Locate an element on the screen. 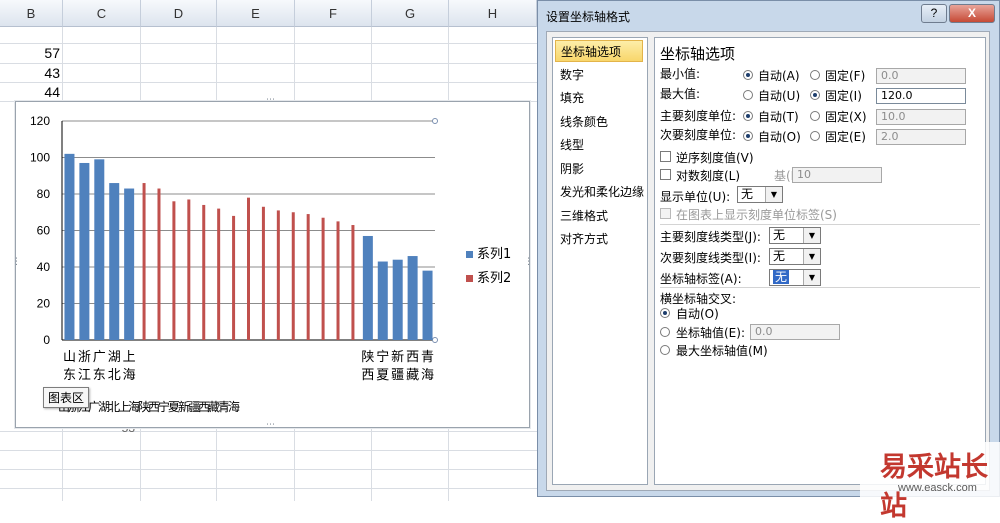  nav-item-axis-options: 坐标轴选项 is located at coordinates (599, 51).